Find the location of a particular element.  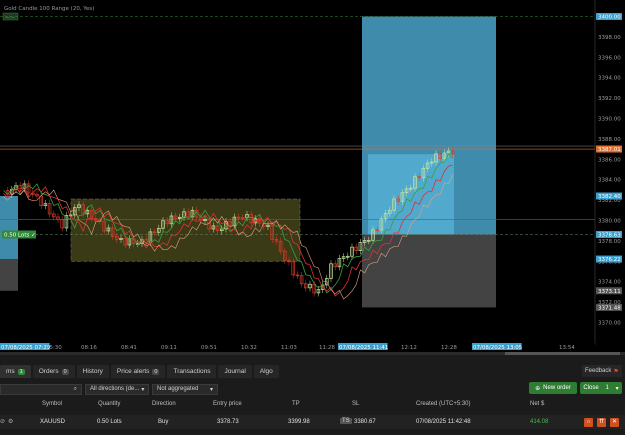

time-label: 12:28 is located at coordinates (449, 348).